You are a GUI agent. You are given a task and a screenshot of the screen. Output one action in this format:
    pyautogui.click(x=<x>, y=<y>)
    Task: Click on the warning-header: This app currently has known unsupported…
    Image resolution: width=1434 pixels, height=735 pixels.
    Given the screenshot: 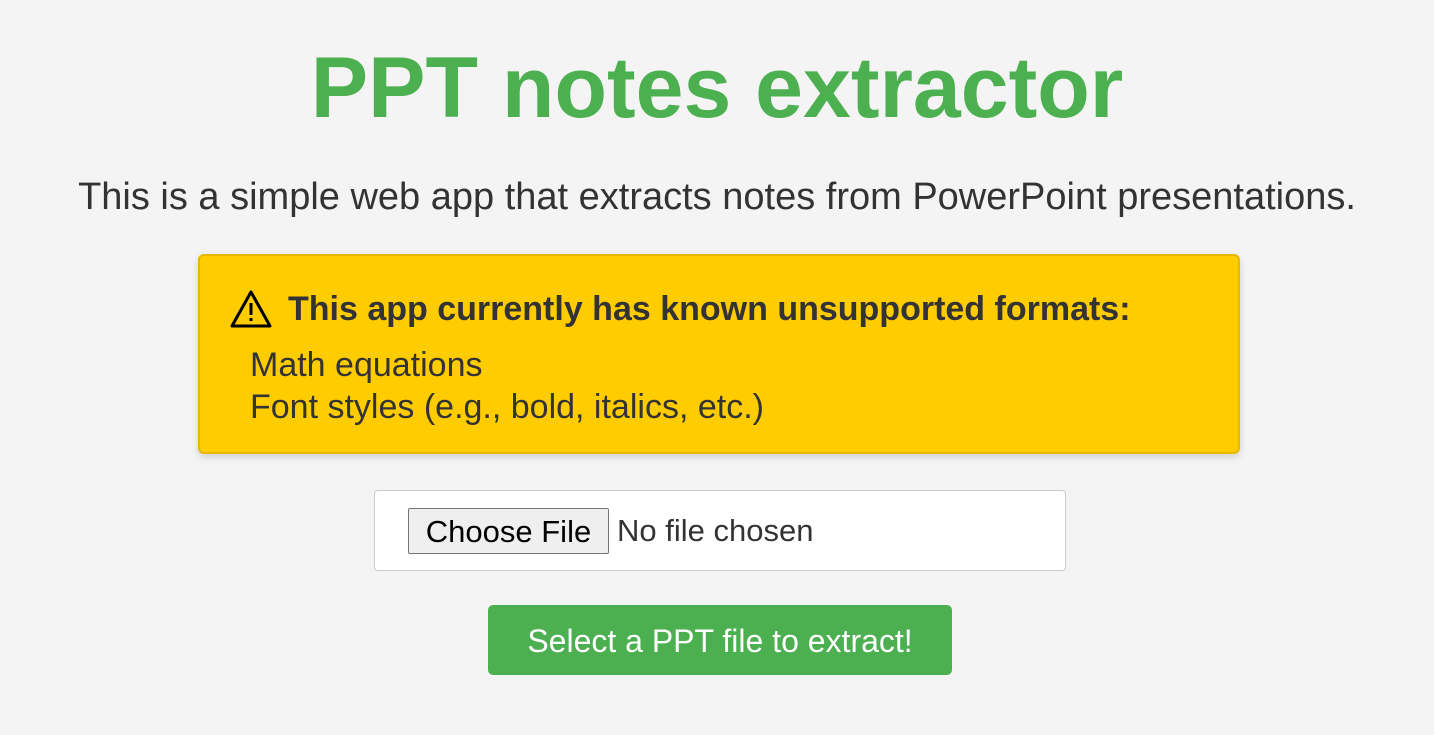 What is the action you would take?
    pyautogui.click(x=680, y=309)
    